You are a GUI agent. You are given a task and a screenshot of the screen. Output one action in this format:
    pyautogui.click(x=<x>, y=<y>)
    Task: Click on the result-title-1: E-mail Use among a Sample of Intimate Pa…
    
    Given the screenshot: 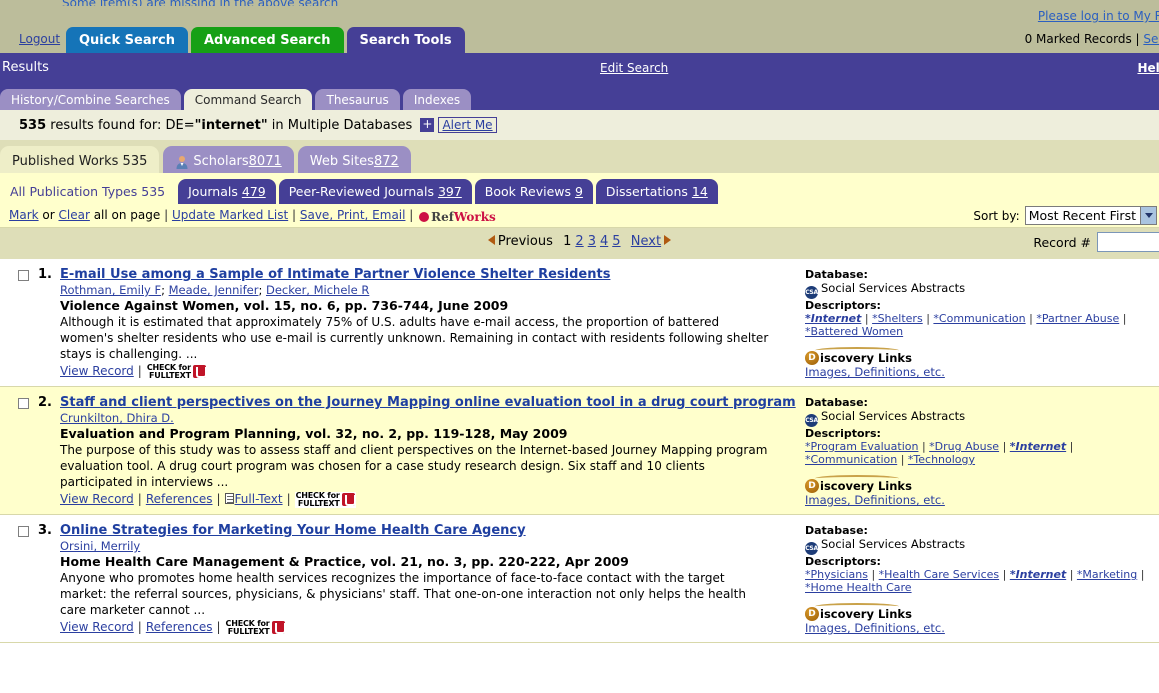 What is the action you would take?
    pyautogui.click(x=335, y=274)
    